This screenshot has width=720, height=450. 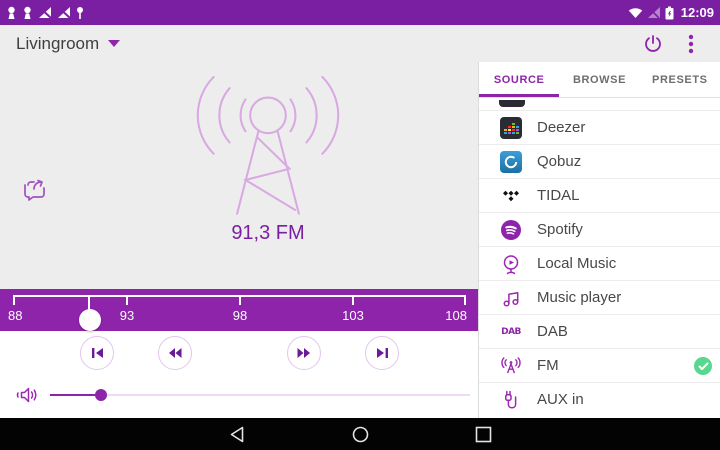 I want to click on source-list-item-music-player: Music player, so click(x=599, y=297).